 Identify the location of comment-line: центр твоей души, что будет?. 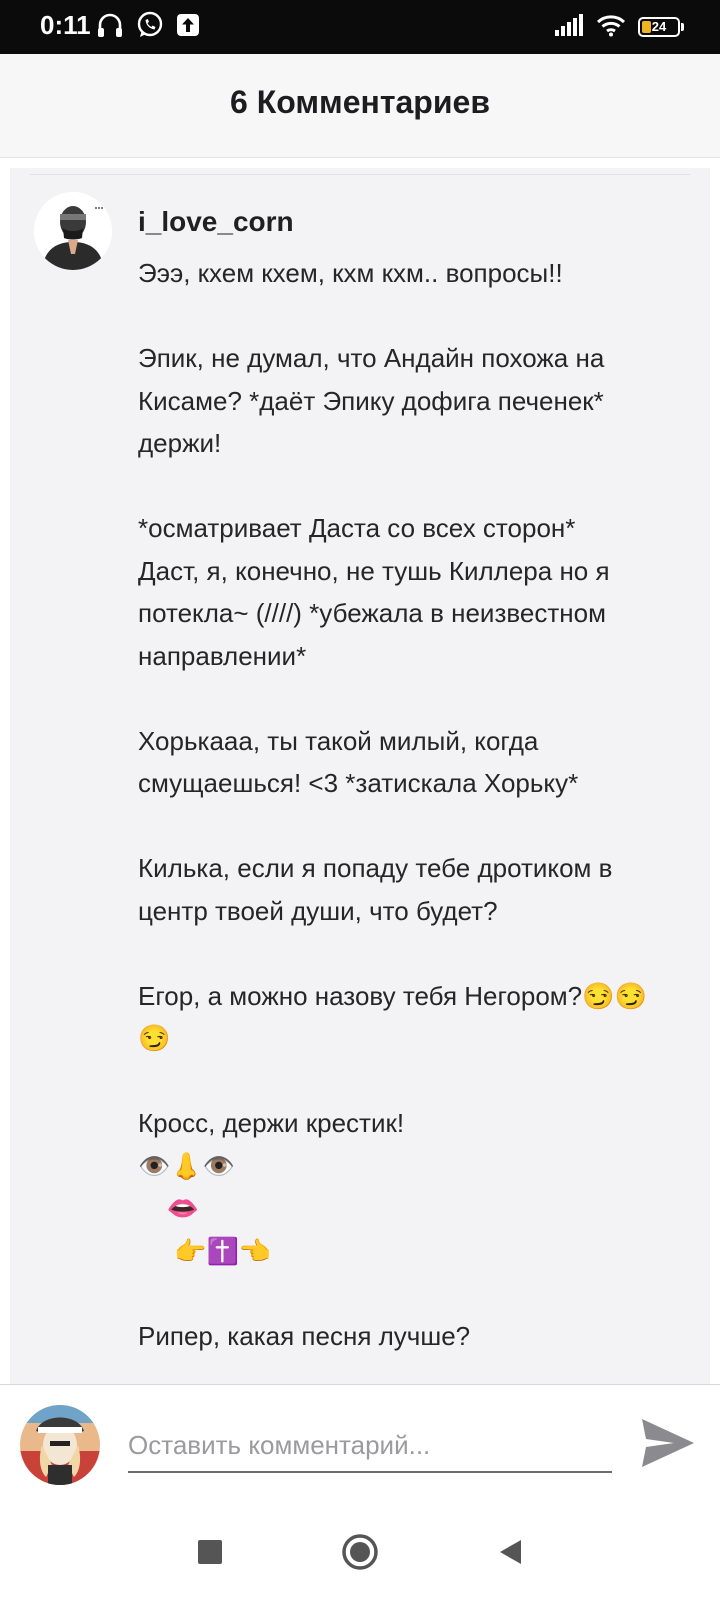
(318, 910).